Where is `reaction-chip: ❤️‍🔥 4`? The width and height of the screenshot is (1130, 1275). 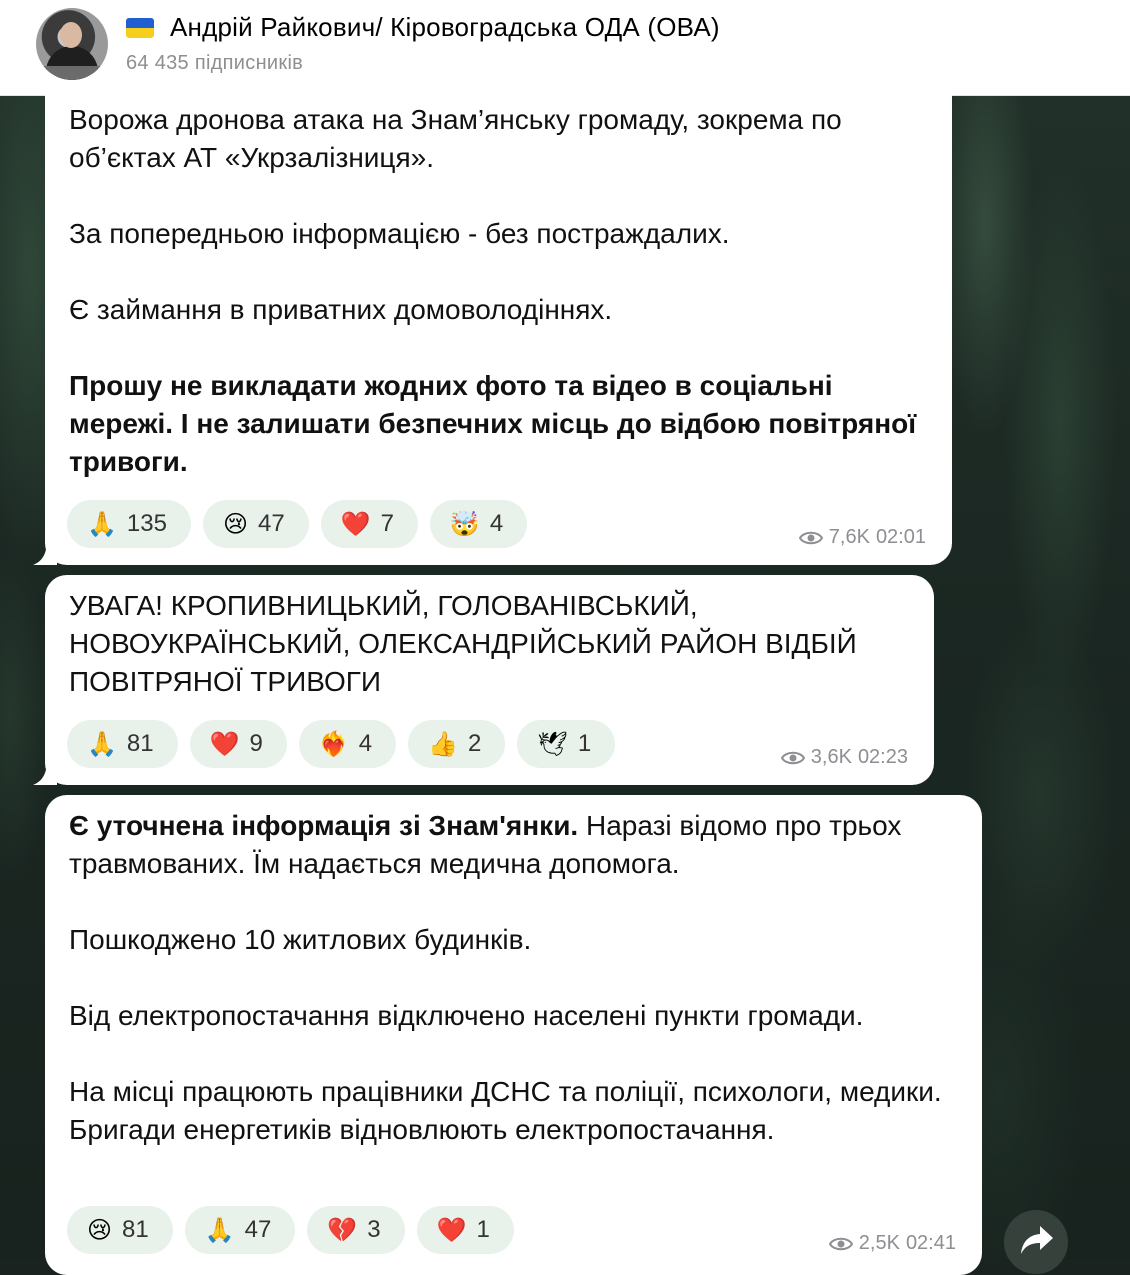 reaction-chip: ❤️‍🔥 4 is located at coordinates (347, 744).